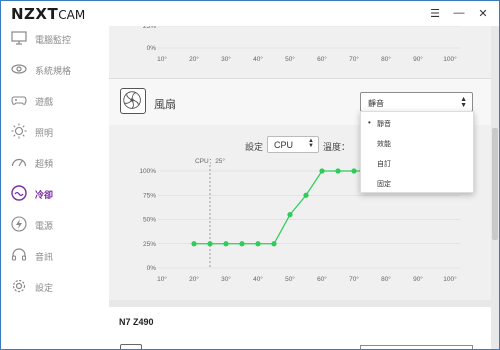  What do you see at coordinates (337, 147) in the screenshot?
I see `temperature-label: 溫度：` at bounding box center [337, 147].